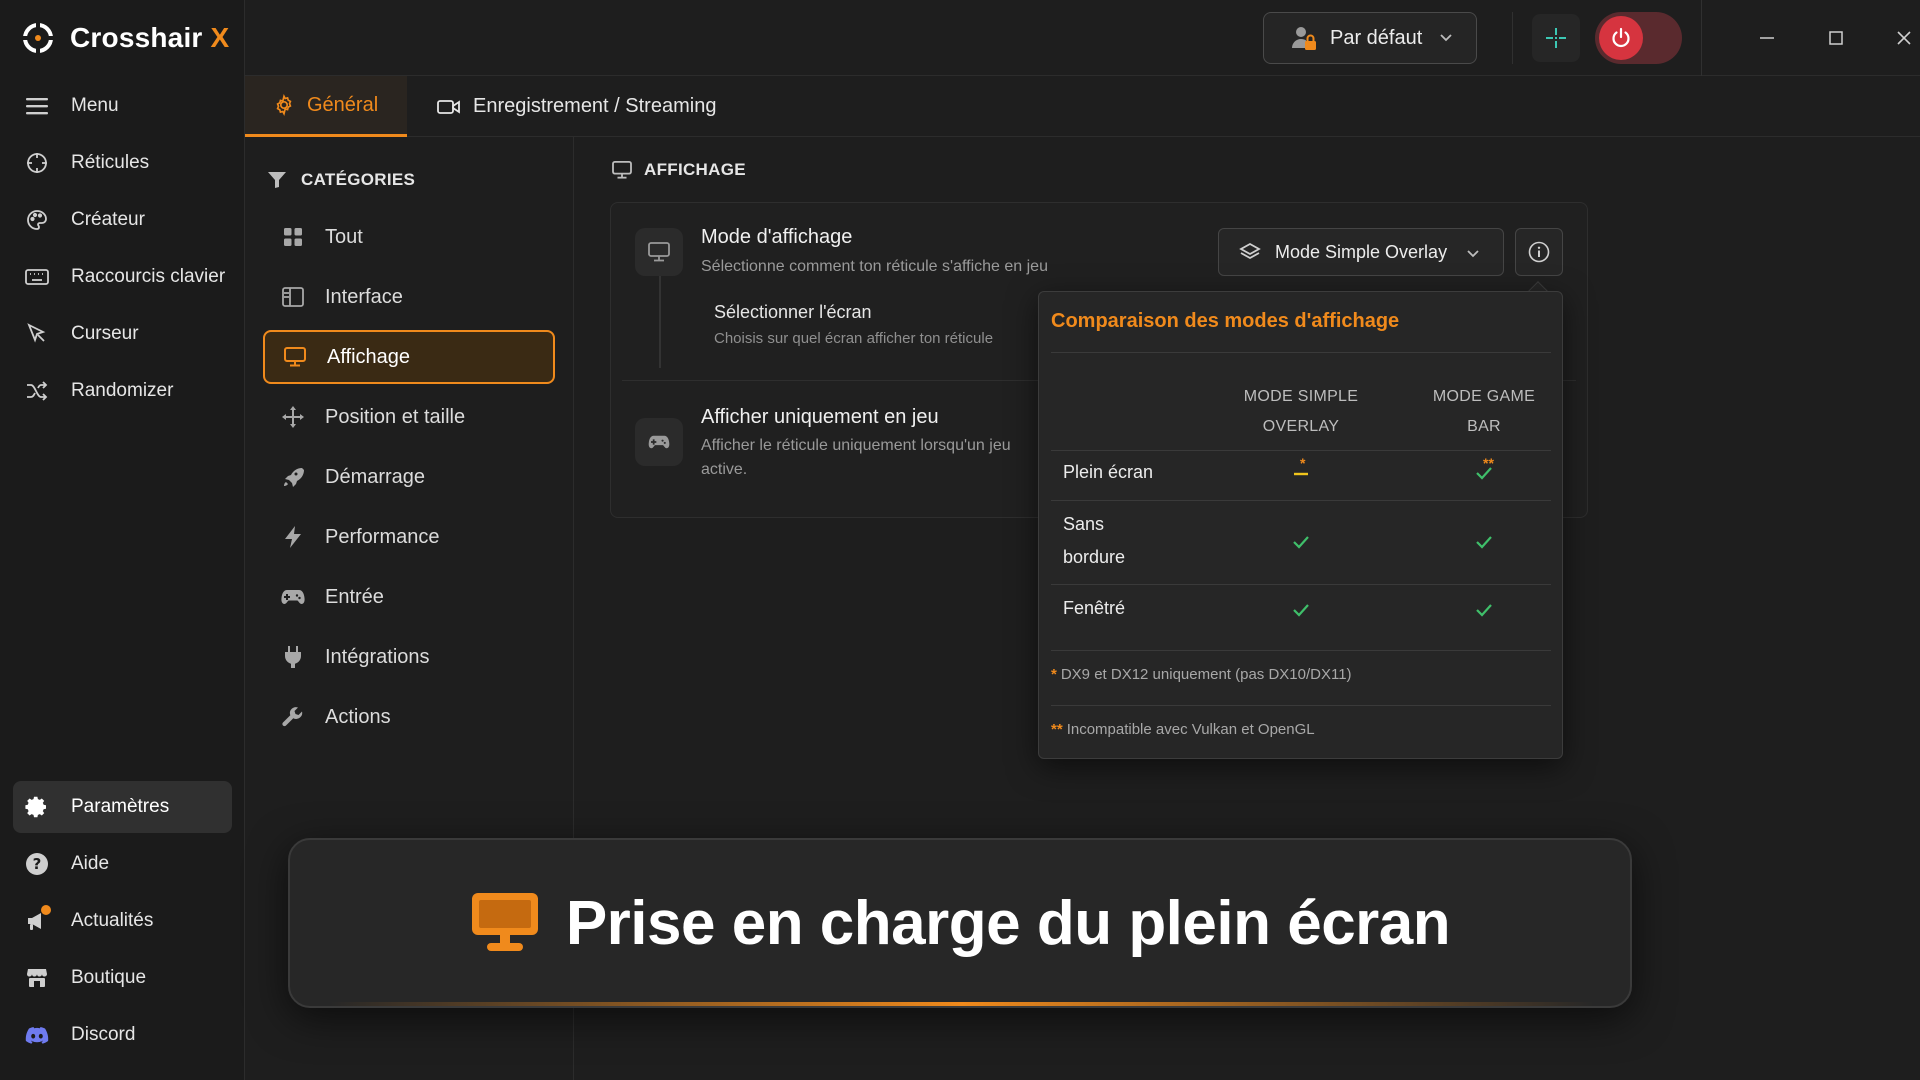  What do you see at coordinates (1108, 472) in the screenshot?
I see `row-label-fullscreen: Plein écran` at bounding box center [1108, 472].